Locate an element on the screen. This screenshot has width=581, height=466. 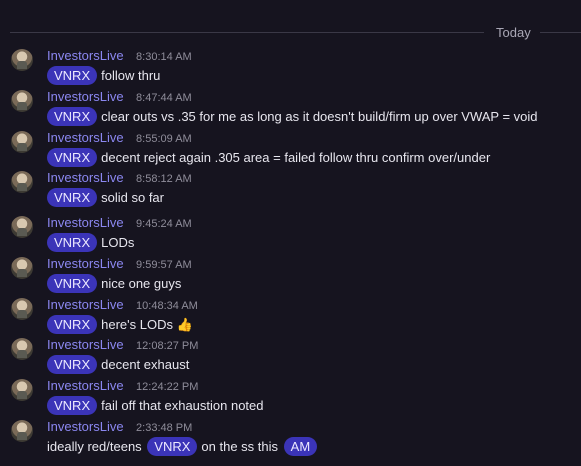
timestamp: 12:08:27 PM is located at coordinates (167, 346).